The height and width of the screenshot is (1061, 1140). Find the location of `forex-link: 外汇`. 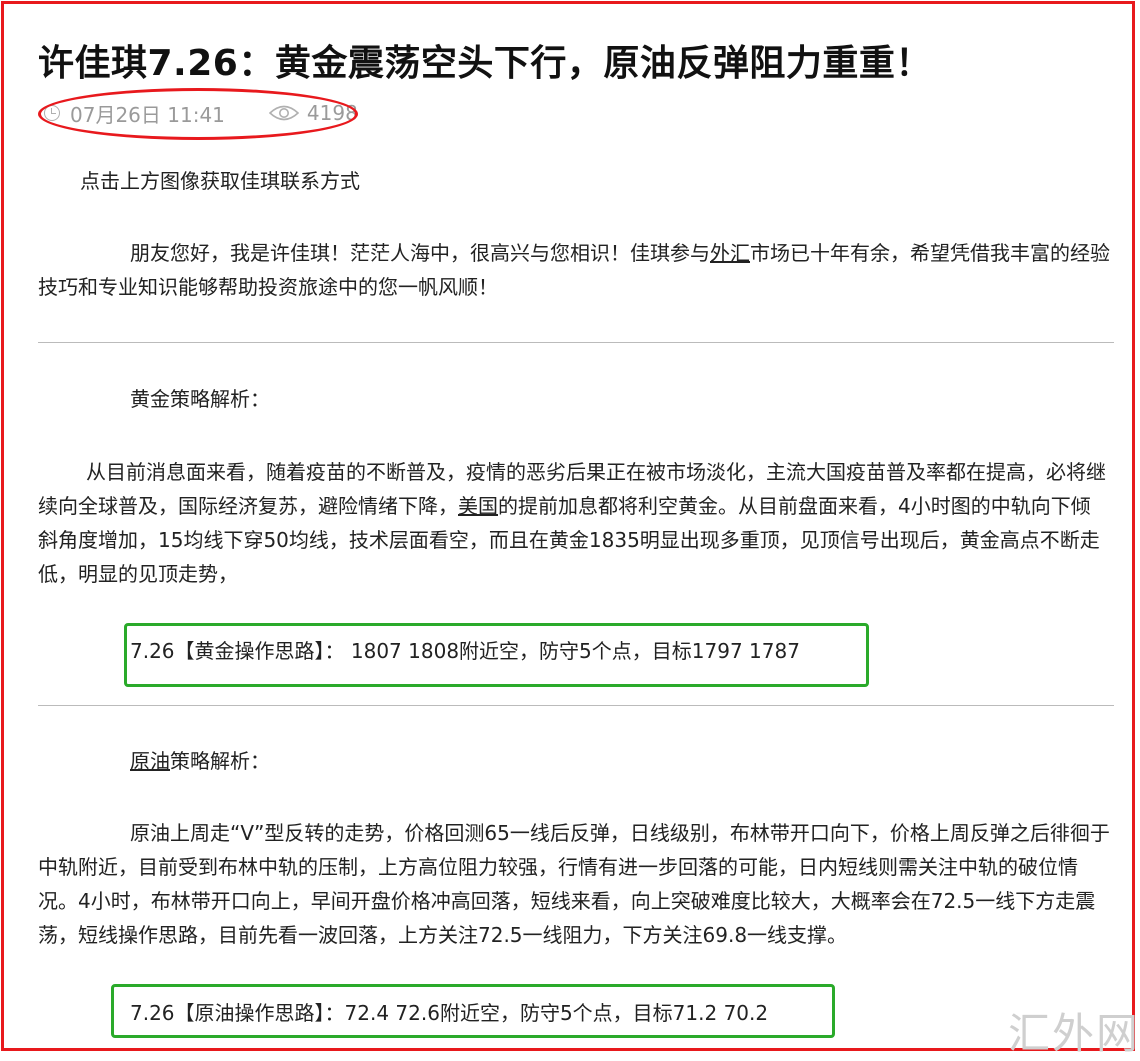

forex-link: 外汇 is located at coordinates (730, 253).